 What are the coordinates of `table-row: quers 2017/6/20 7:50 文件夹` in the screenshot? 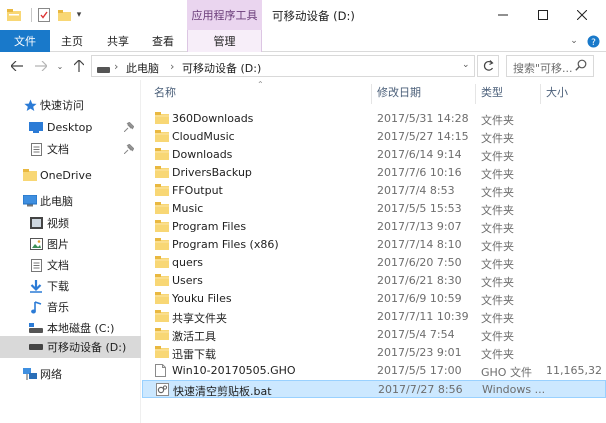 It's located at (374, 263).